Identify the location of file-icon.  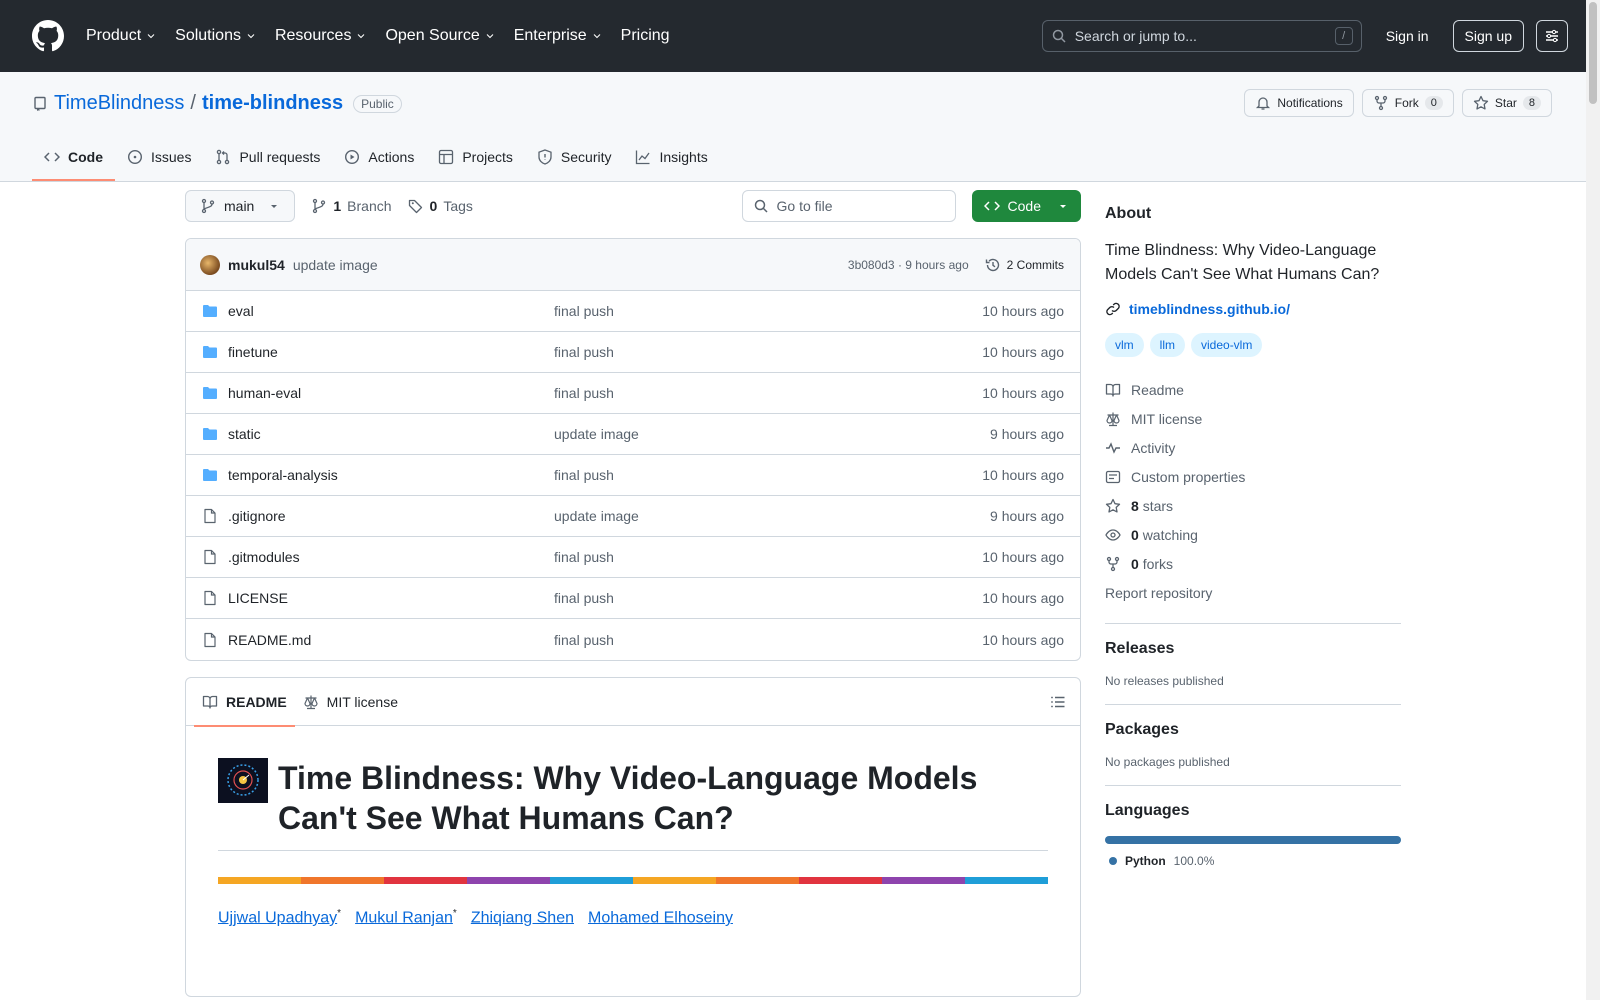
(210, 557).